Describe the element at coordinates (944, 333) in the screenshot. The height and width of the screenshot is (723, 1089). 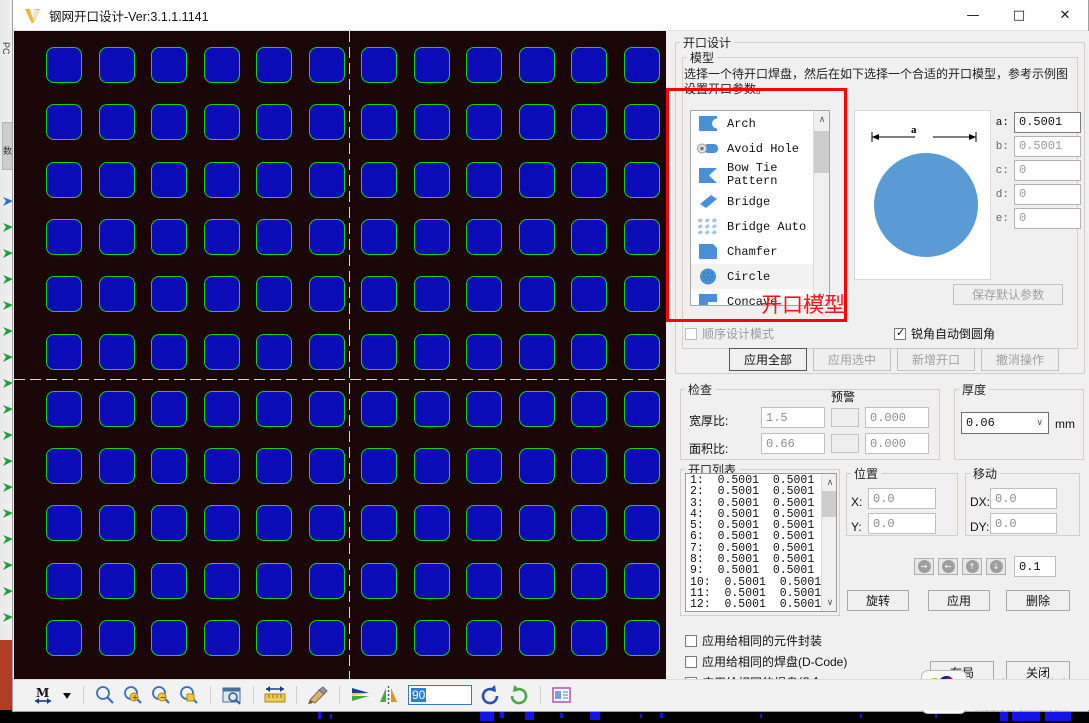
I see `auto-fillet-checkbox: 锐角自动倒圆角` at that location.